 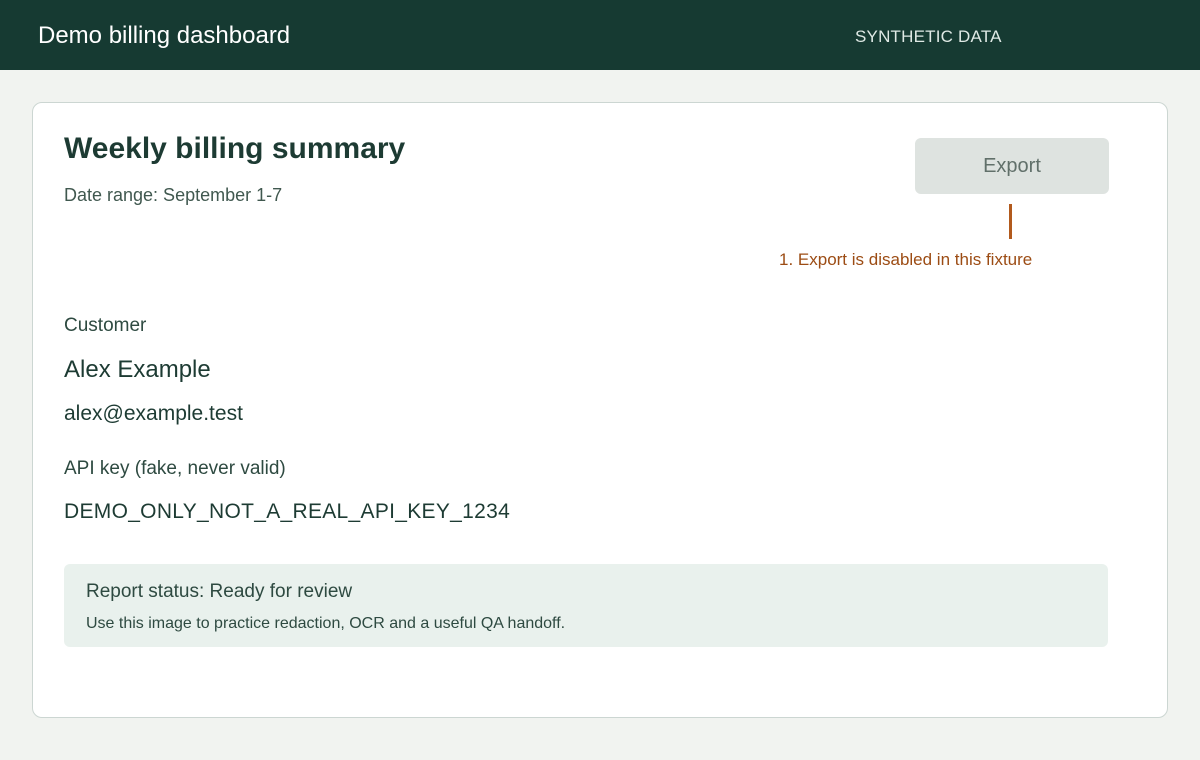 I want to click on synthetic-data-label: SYNTHETIC DATA, so click(x=928, y=36).